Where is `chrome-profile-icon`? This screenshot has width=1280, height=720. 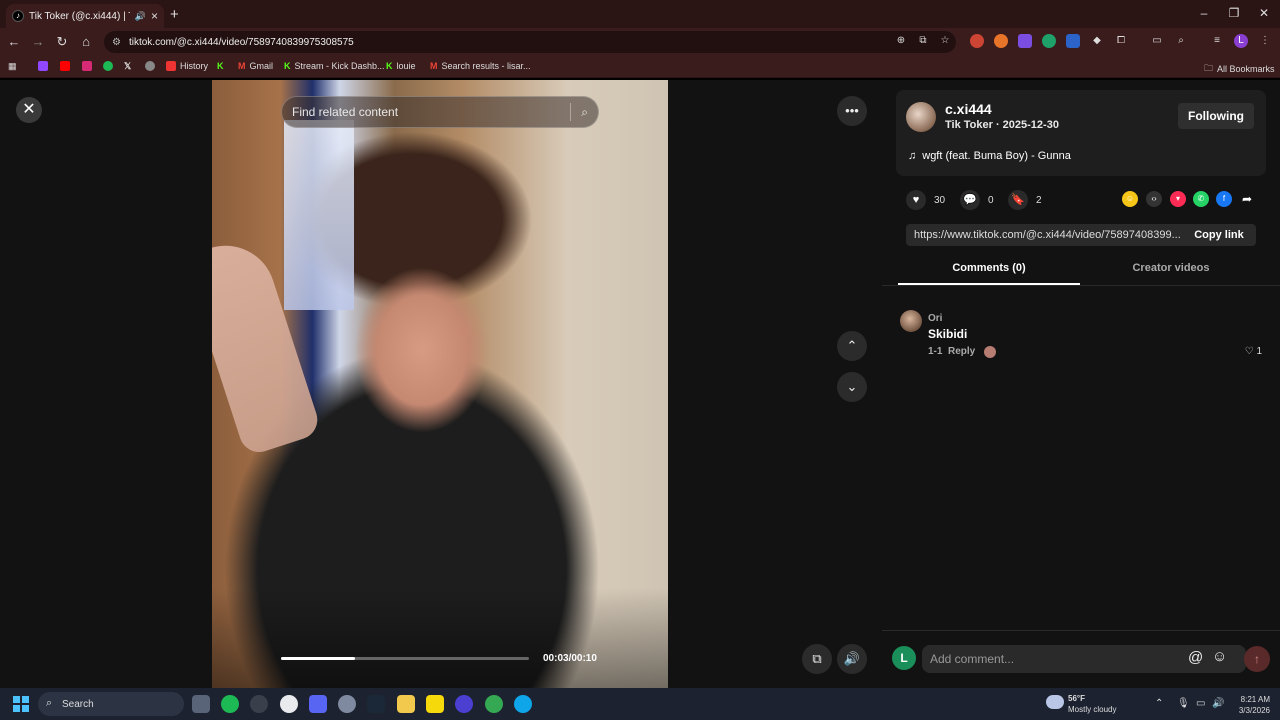 chrome-profile-icon is located at coordinates (494, 704).